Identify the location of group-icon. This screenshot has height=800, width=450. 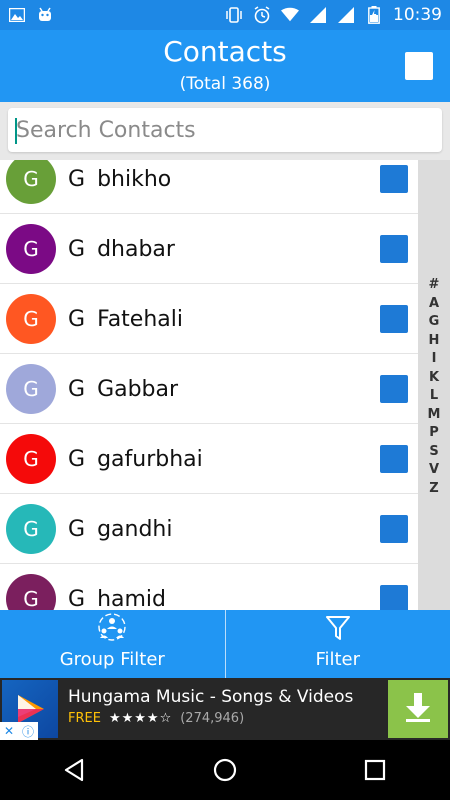
(112, 629).